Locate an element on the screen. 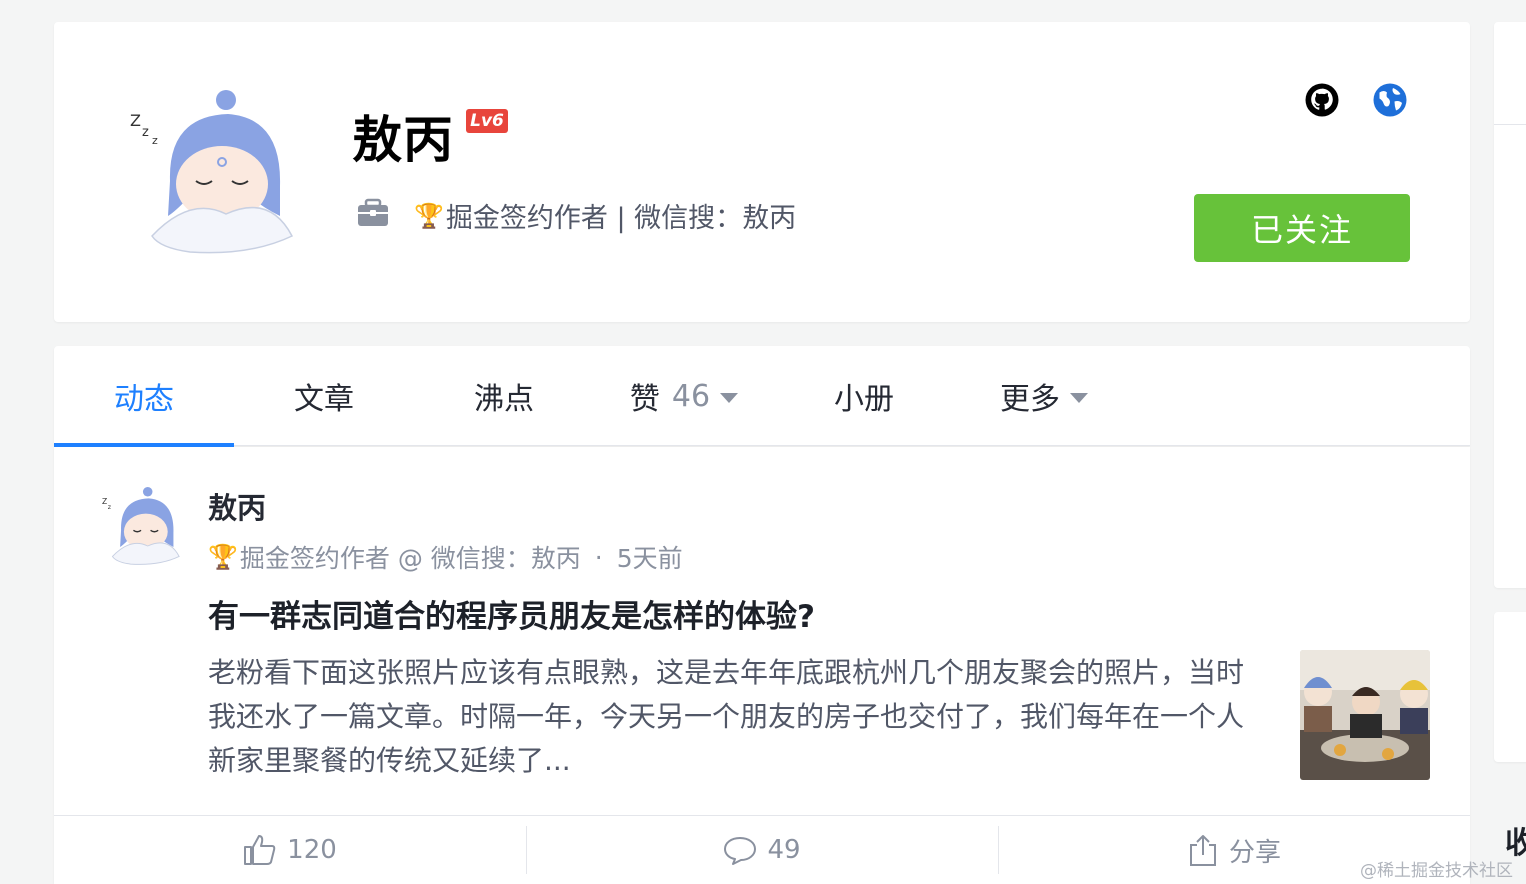  author-title: 掘金签约作者 @ 微信搜：敖丙 is located at coordinates (410, 558).